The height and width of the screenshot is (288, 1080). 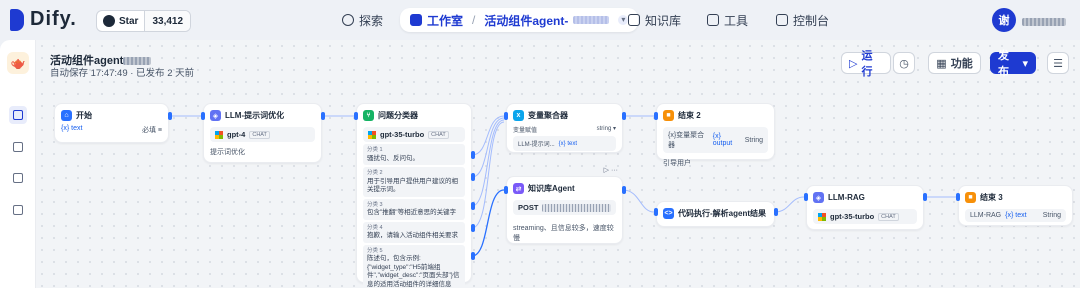 What do you see at coordinates (852, 216) in the screenshot?
I see `rag-model: gpt-35-turbo` at bounding box center [852, 216].